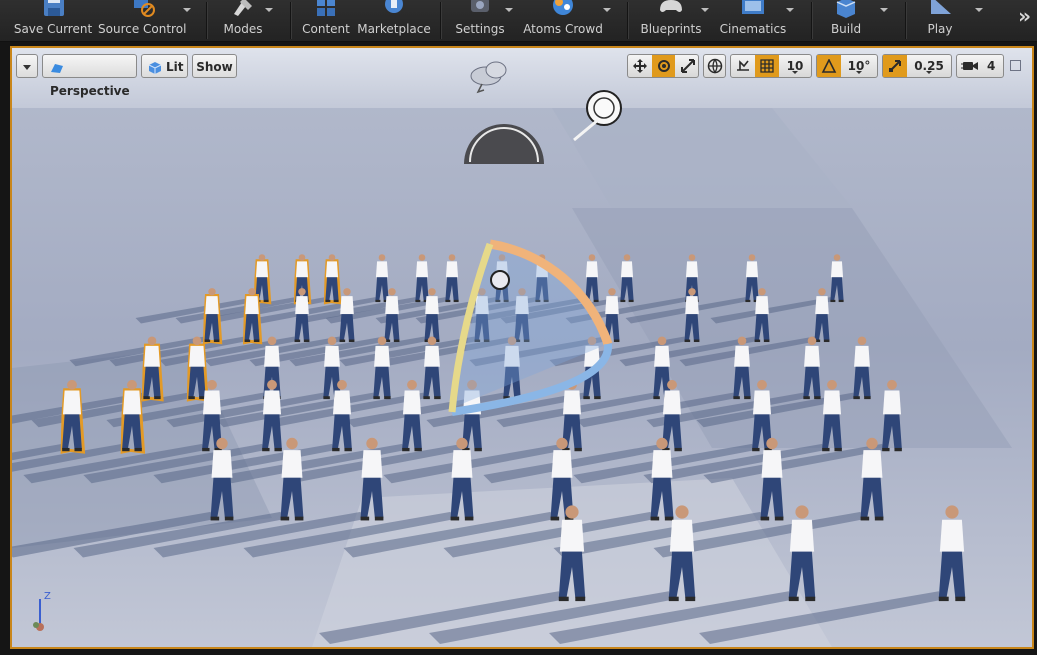 The height and width of the screenshot is (655, 1037). I want to click on settings-label: Settings, so click(480, 29).